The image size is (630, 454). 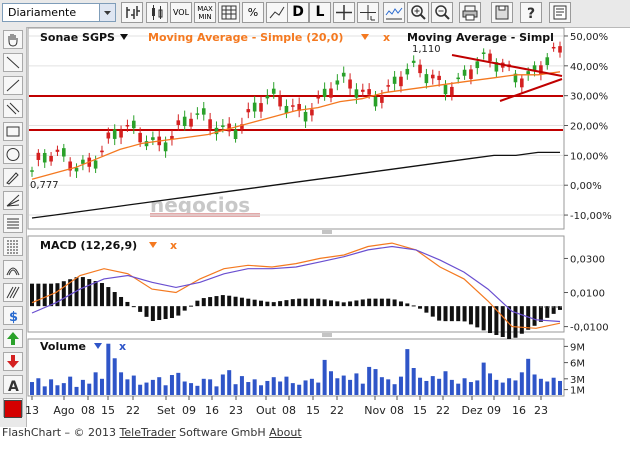 What do you see at coordinates (205, 12) in the screenshot?
I see `max-min-button: MAX MIN` at bounding box center [205, 12].